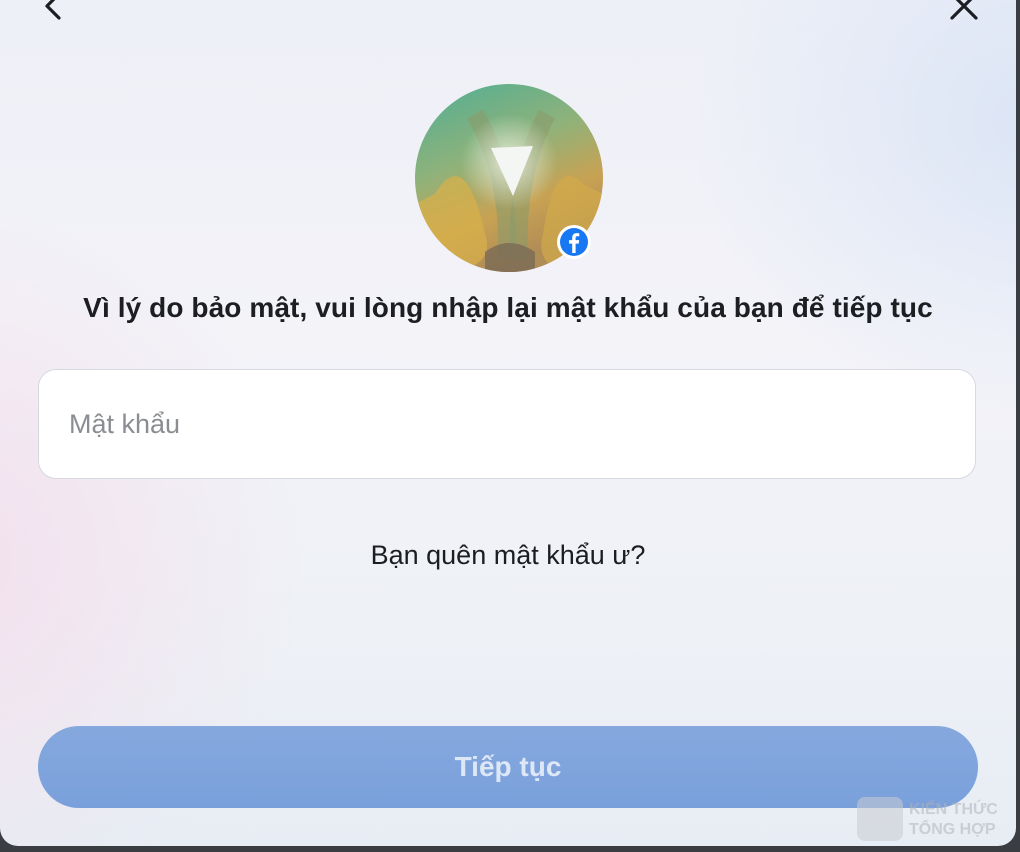  I want to click on watermark: KIẾN THỨC TỔNG HỢP, so click(936, 820).